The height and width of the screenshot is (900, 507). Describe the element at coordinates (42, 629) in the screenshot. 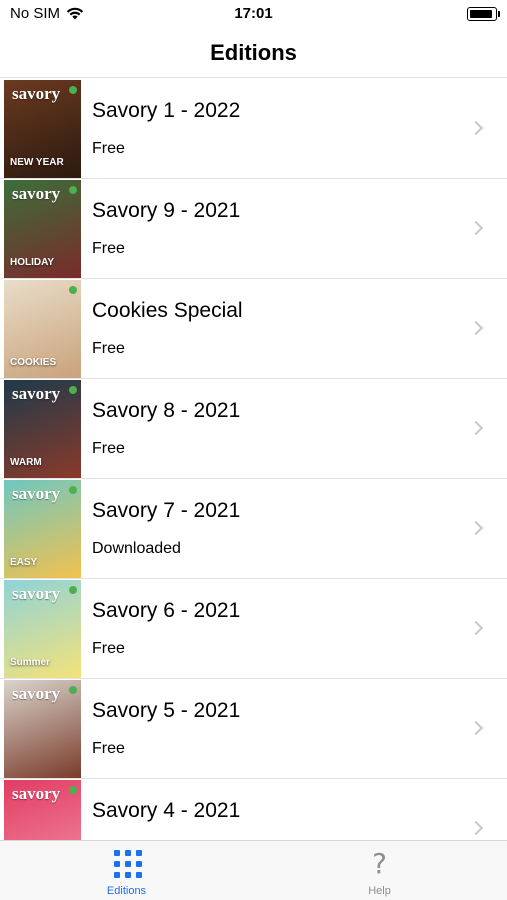

I see `cover-image: savory Summer` at that location.